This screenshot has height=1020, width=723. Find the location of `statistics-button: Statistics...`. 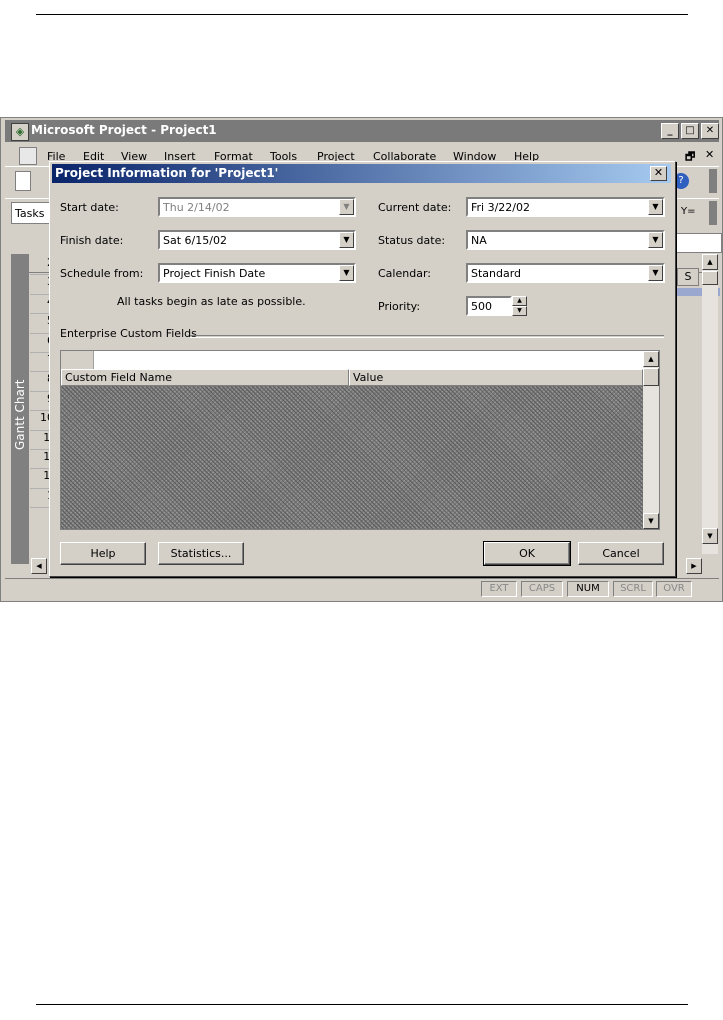

statistics-button: Statistics... is located at coordinates (201, 553).